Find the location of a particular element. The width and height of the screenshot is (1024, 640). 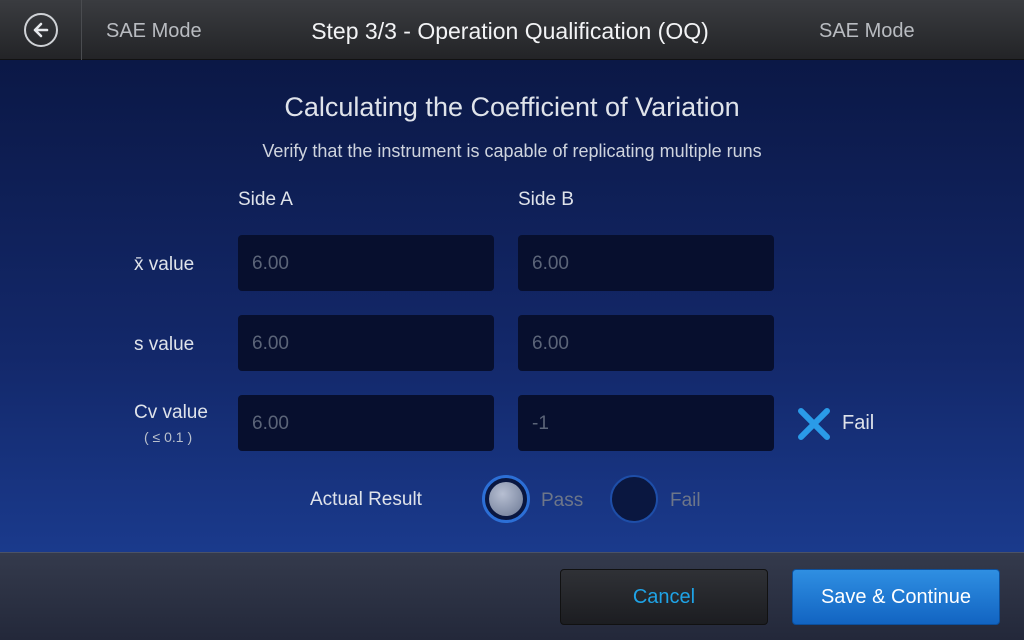

cancel-button: Cancel is located at coordinates (664, 597).